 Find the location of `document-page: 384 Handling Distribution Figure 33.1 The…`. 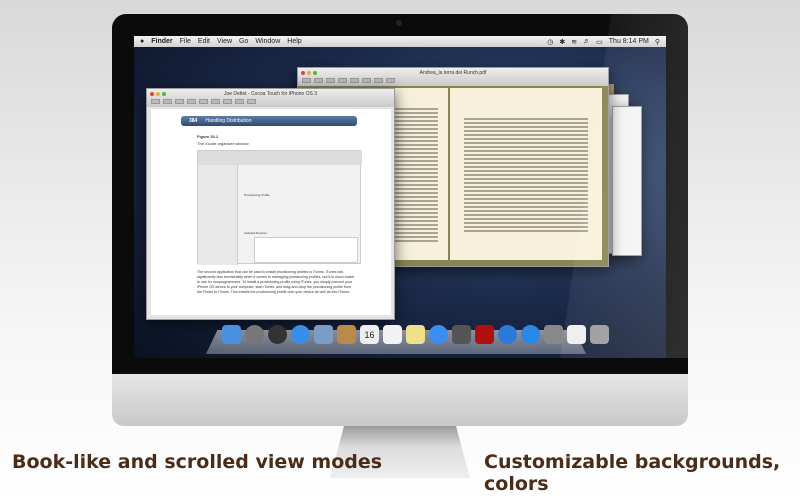

document-page: 384 Handling Distribution Figure 33.1 The… is located at coordinates (271, 212).